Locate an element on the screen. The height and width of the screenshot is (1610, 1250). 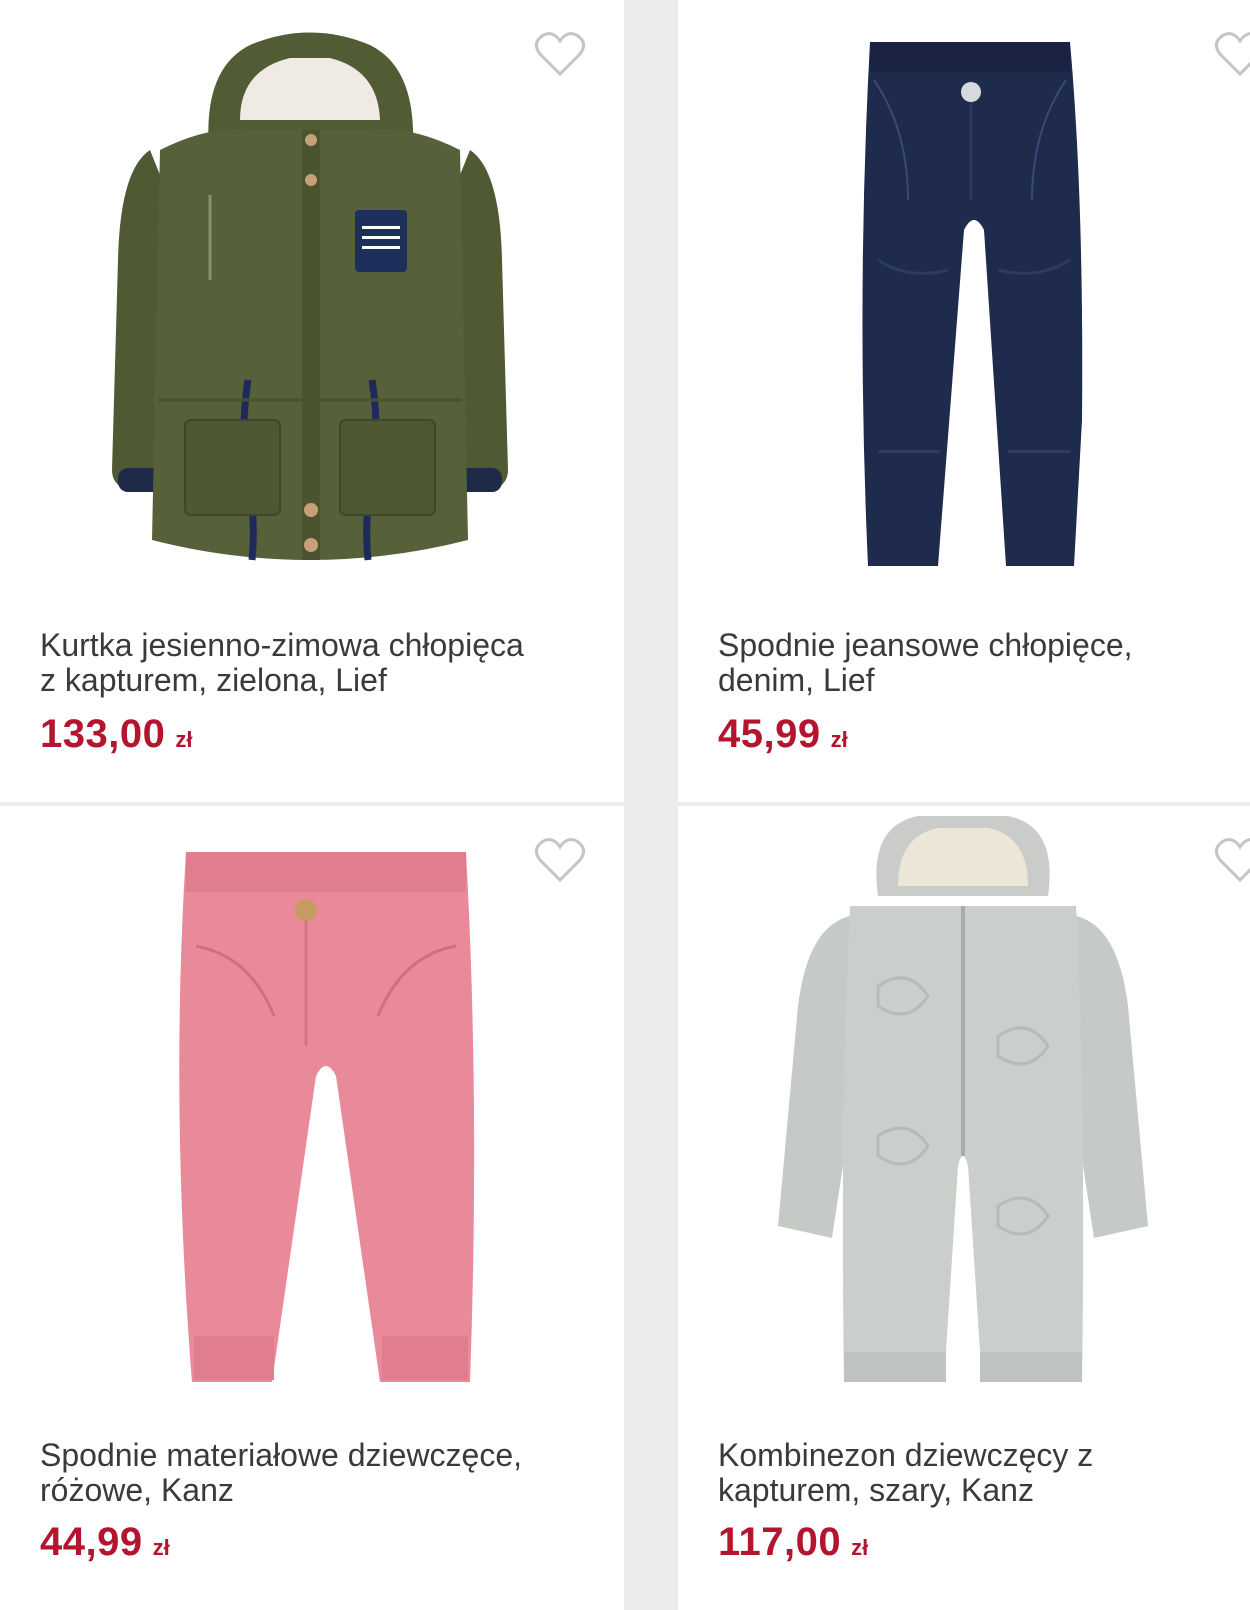
product-price: 45,99 zł is located at coordinates (783, 734).